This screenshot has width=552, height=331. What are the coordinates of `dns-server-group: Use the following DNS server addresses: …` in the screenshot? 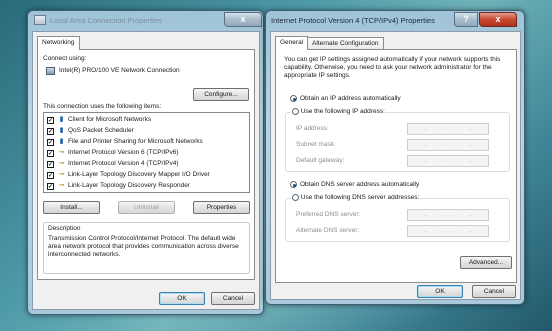 It's located at (397, 218).